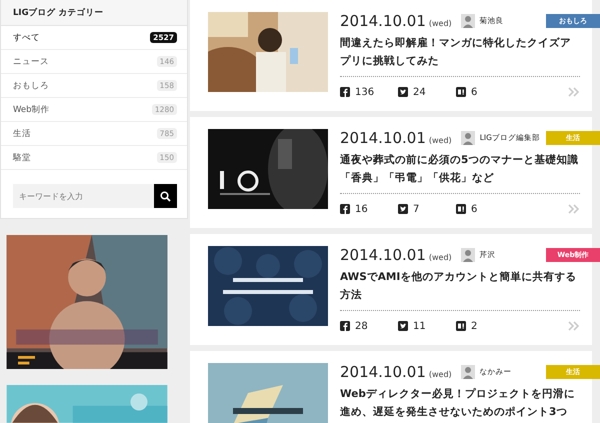  Describe the element at coordinates (460, 169) in the screenshot. I see `article-title: 通夜や葬式の前に必須の5つのマナーと基礎知識「香典」「弔電」「供花」など` at that location.